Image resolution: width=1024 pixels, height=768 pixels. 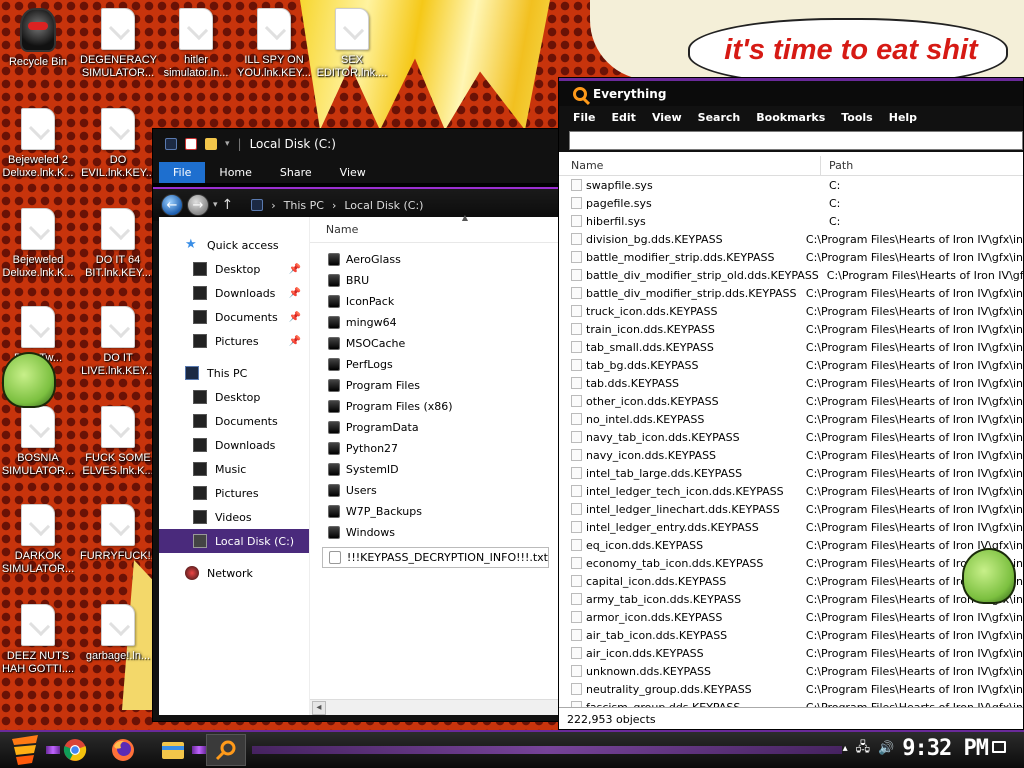 What do you see at coordinates (584, 117) in the screenshot?
I see `menu-file: File` at bounding box center [584, 117].